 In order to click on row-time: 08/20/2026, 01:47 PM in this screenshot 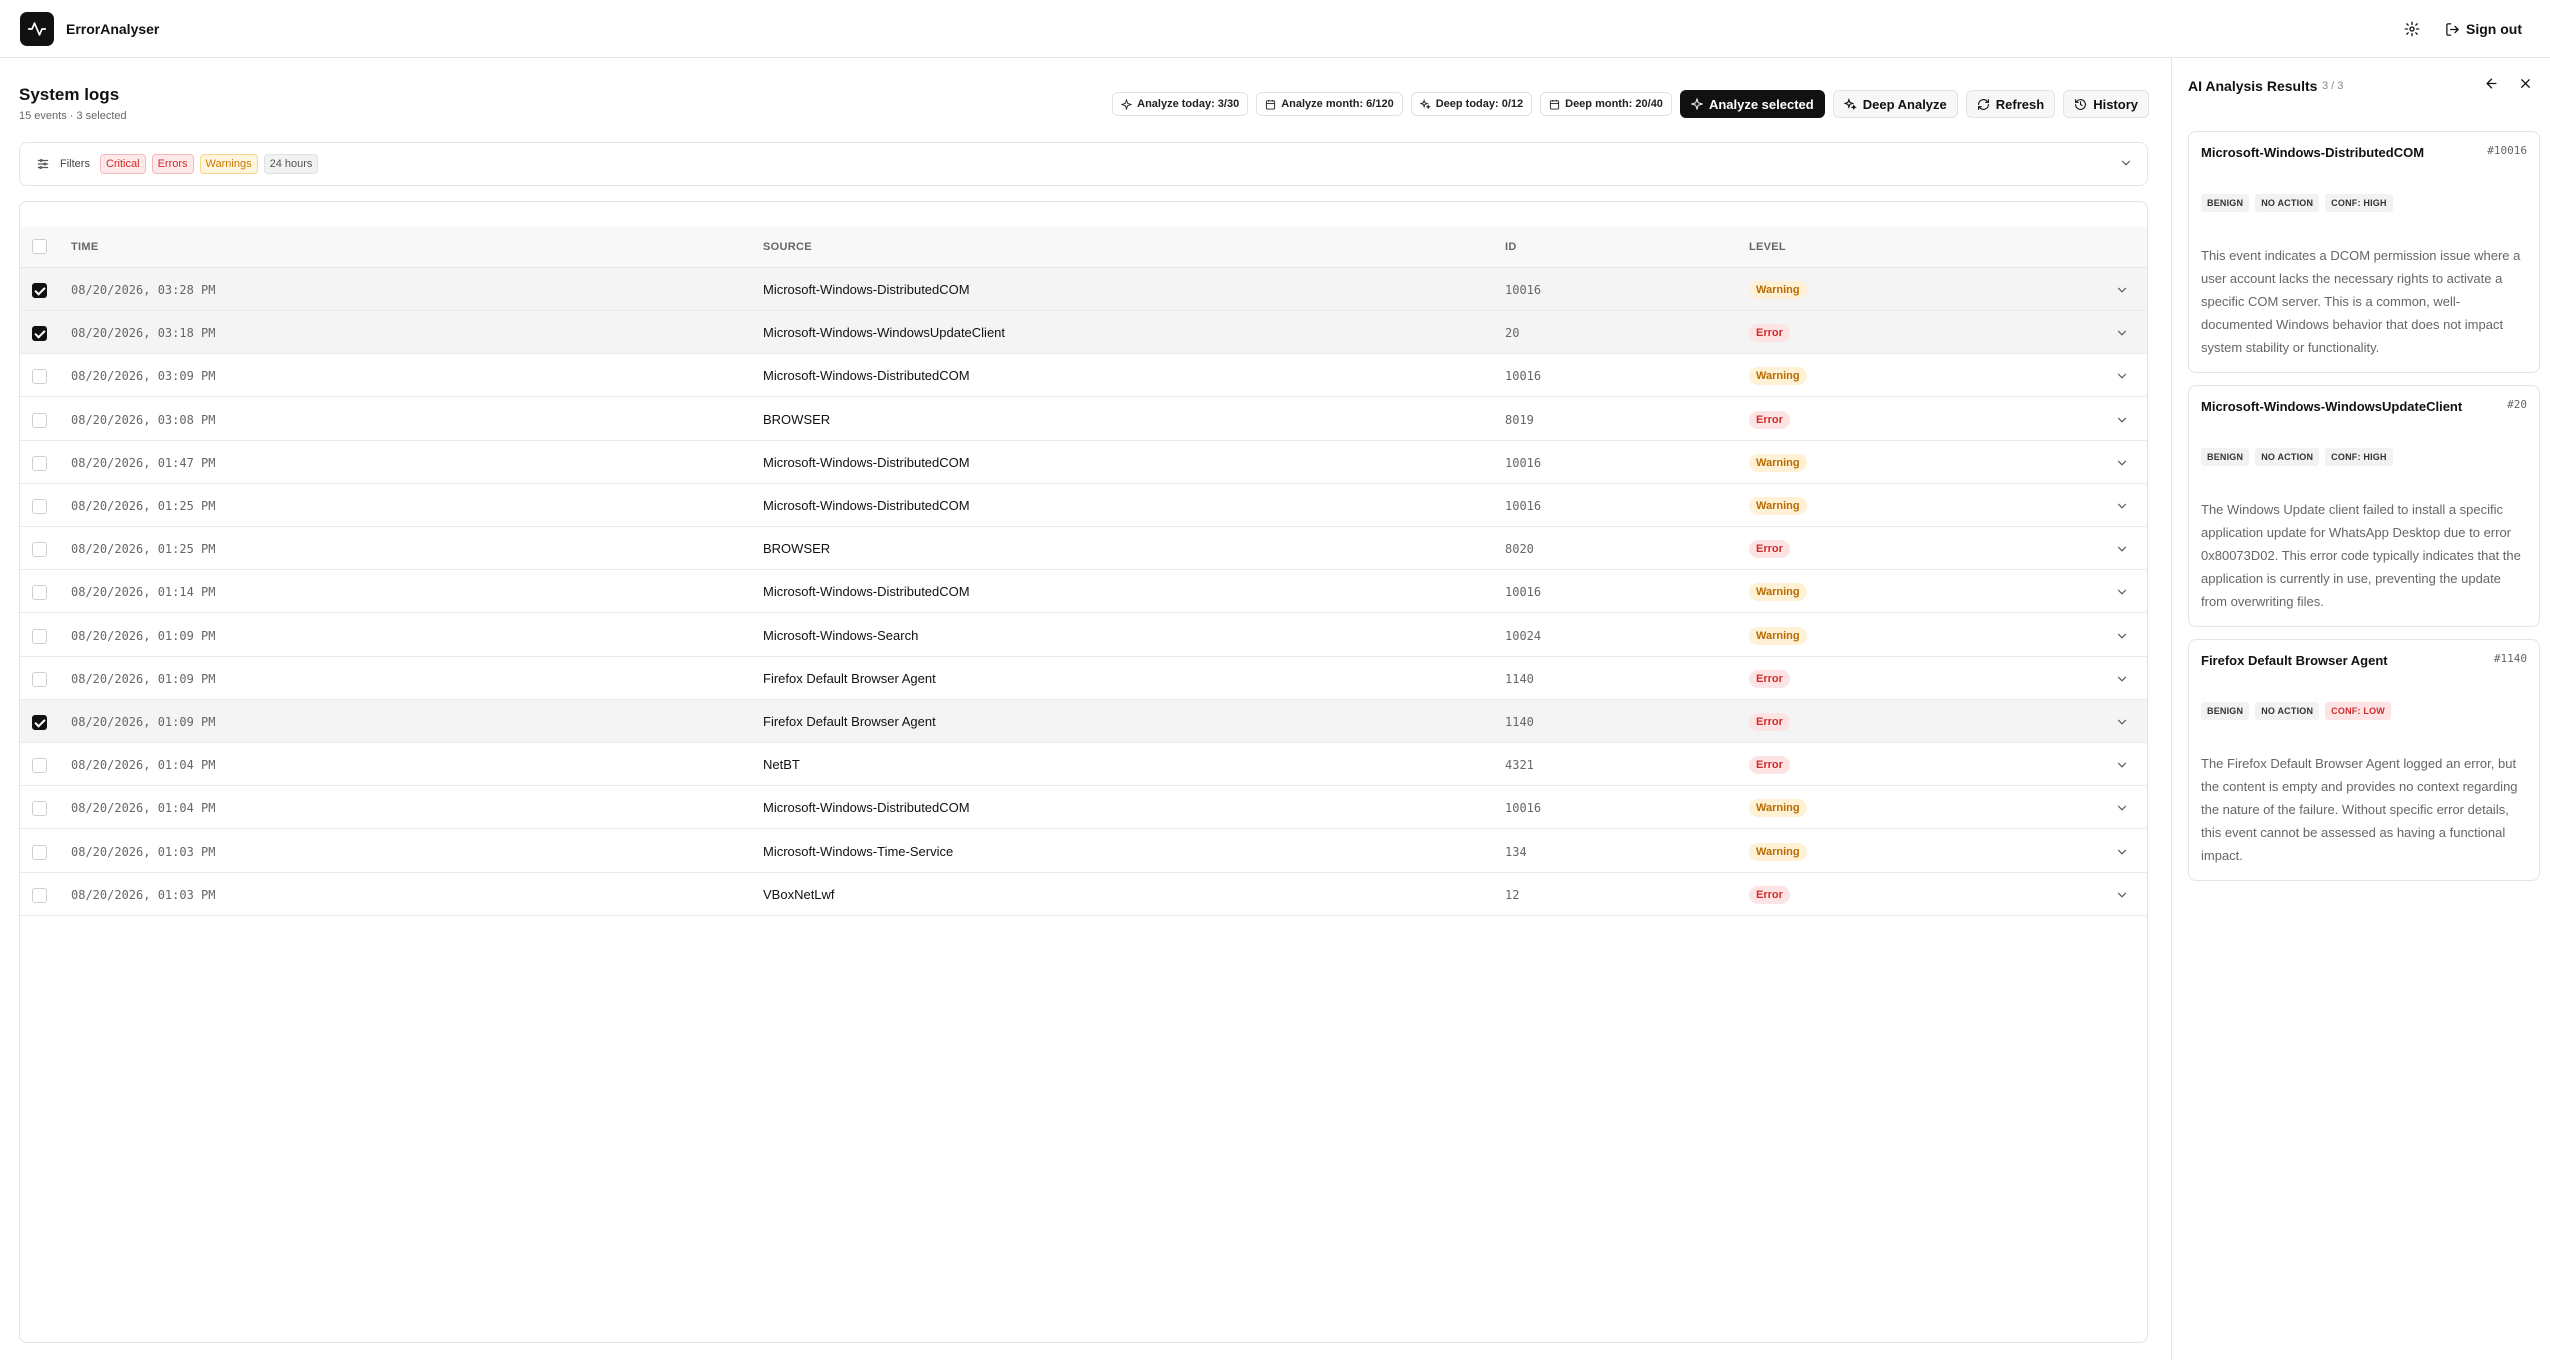, I will do `click(143, 462)`.